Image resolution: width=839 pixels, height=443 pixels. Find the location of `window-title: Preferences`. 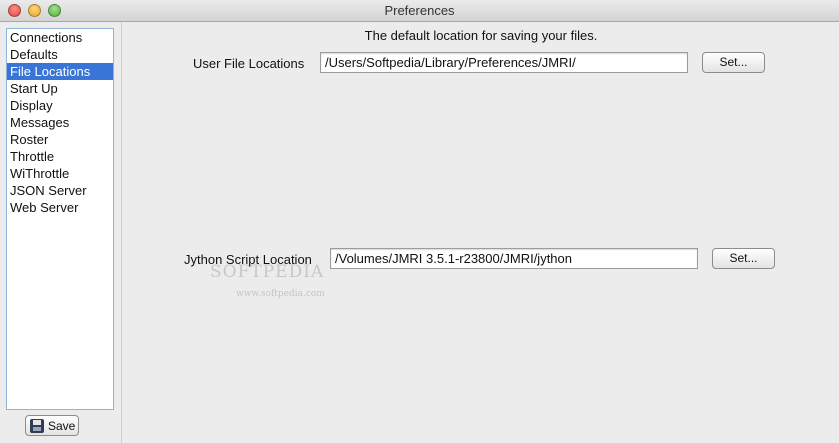

window-title: Preferences is located at coordinates (419, 10).